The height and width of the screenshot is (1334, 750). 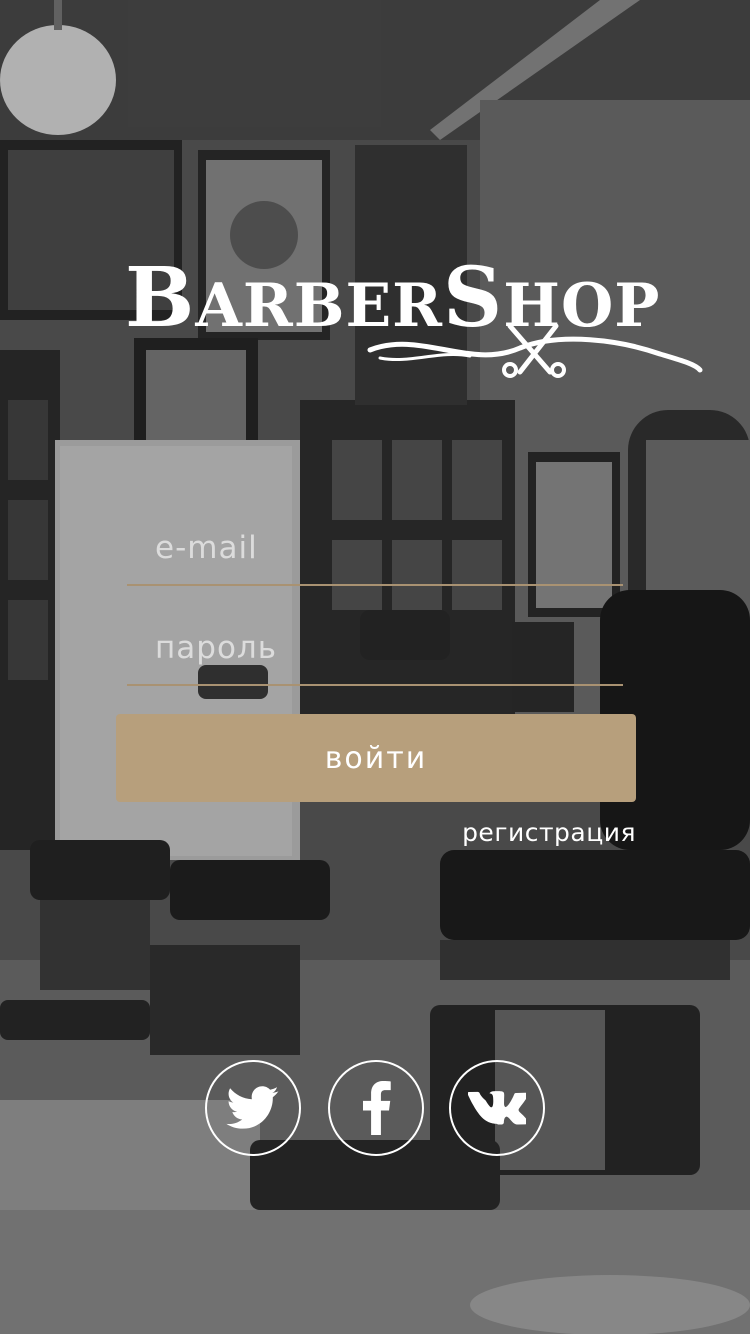 What do you see at coordinates (535, 350) in the screenshot?
I see `scissors-flourish-icon` at bounding box center [535, 350].